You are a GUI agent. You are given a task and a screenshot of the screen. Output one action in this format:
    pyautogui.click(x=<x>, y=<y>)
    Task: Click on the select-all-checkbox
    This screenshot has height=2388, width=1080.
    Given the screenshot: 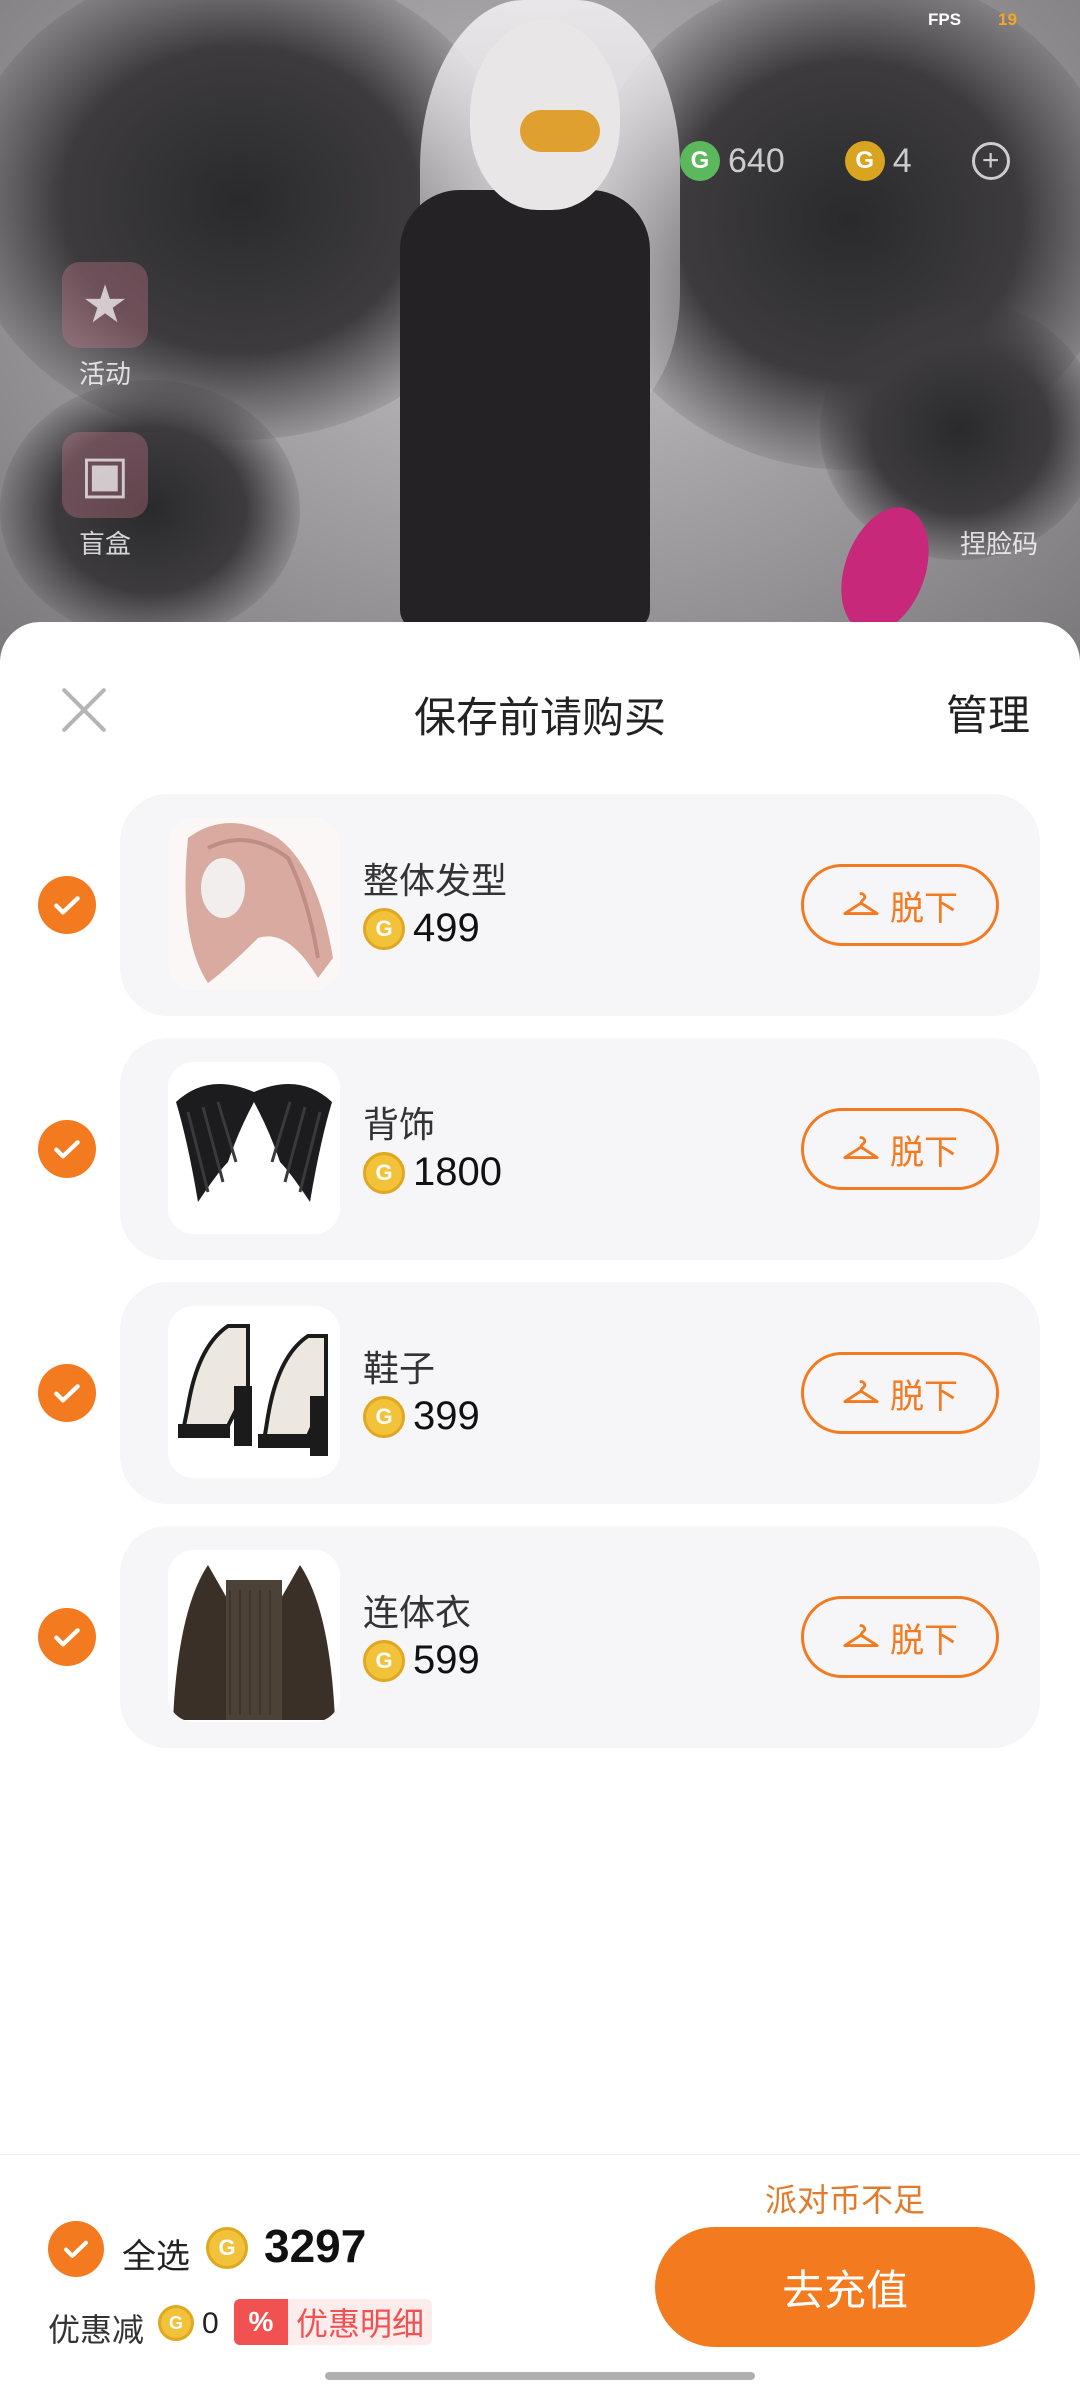 What is the action you would take?
    pyautogui.click(x=76, y=2249)
    